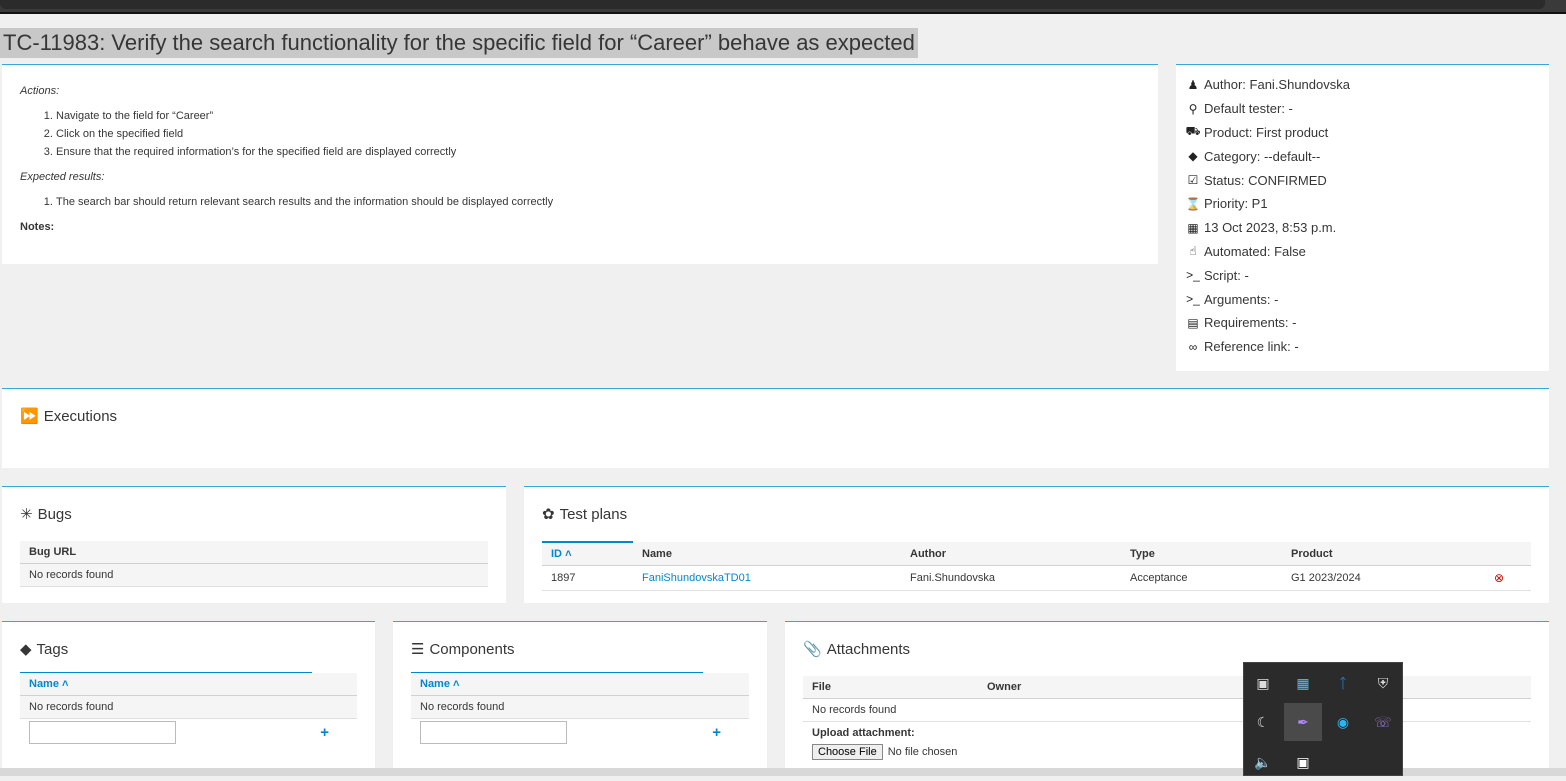 This screenshot has width=1566, height=781. I want to click on notes-label: Notes:, so click(37, 227).